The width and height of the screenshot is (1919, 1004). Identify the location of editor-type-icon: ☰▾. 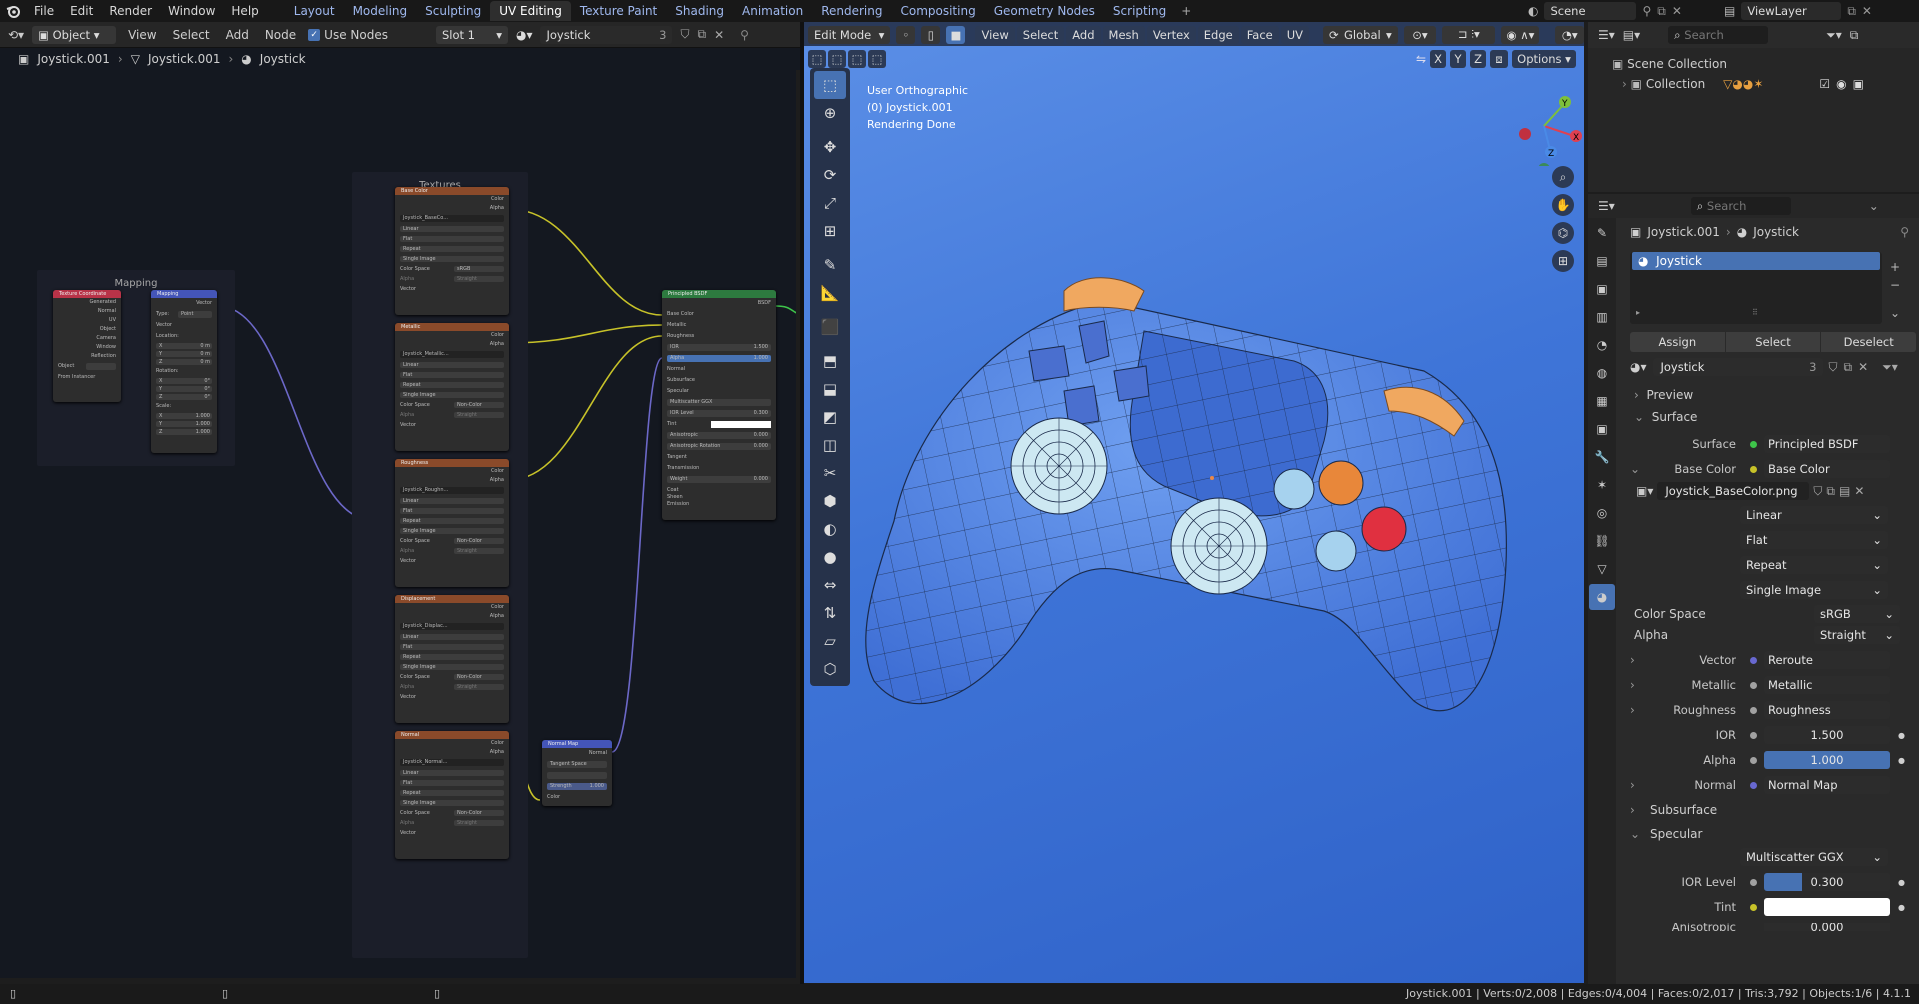
(1606, 206).